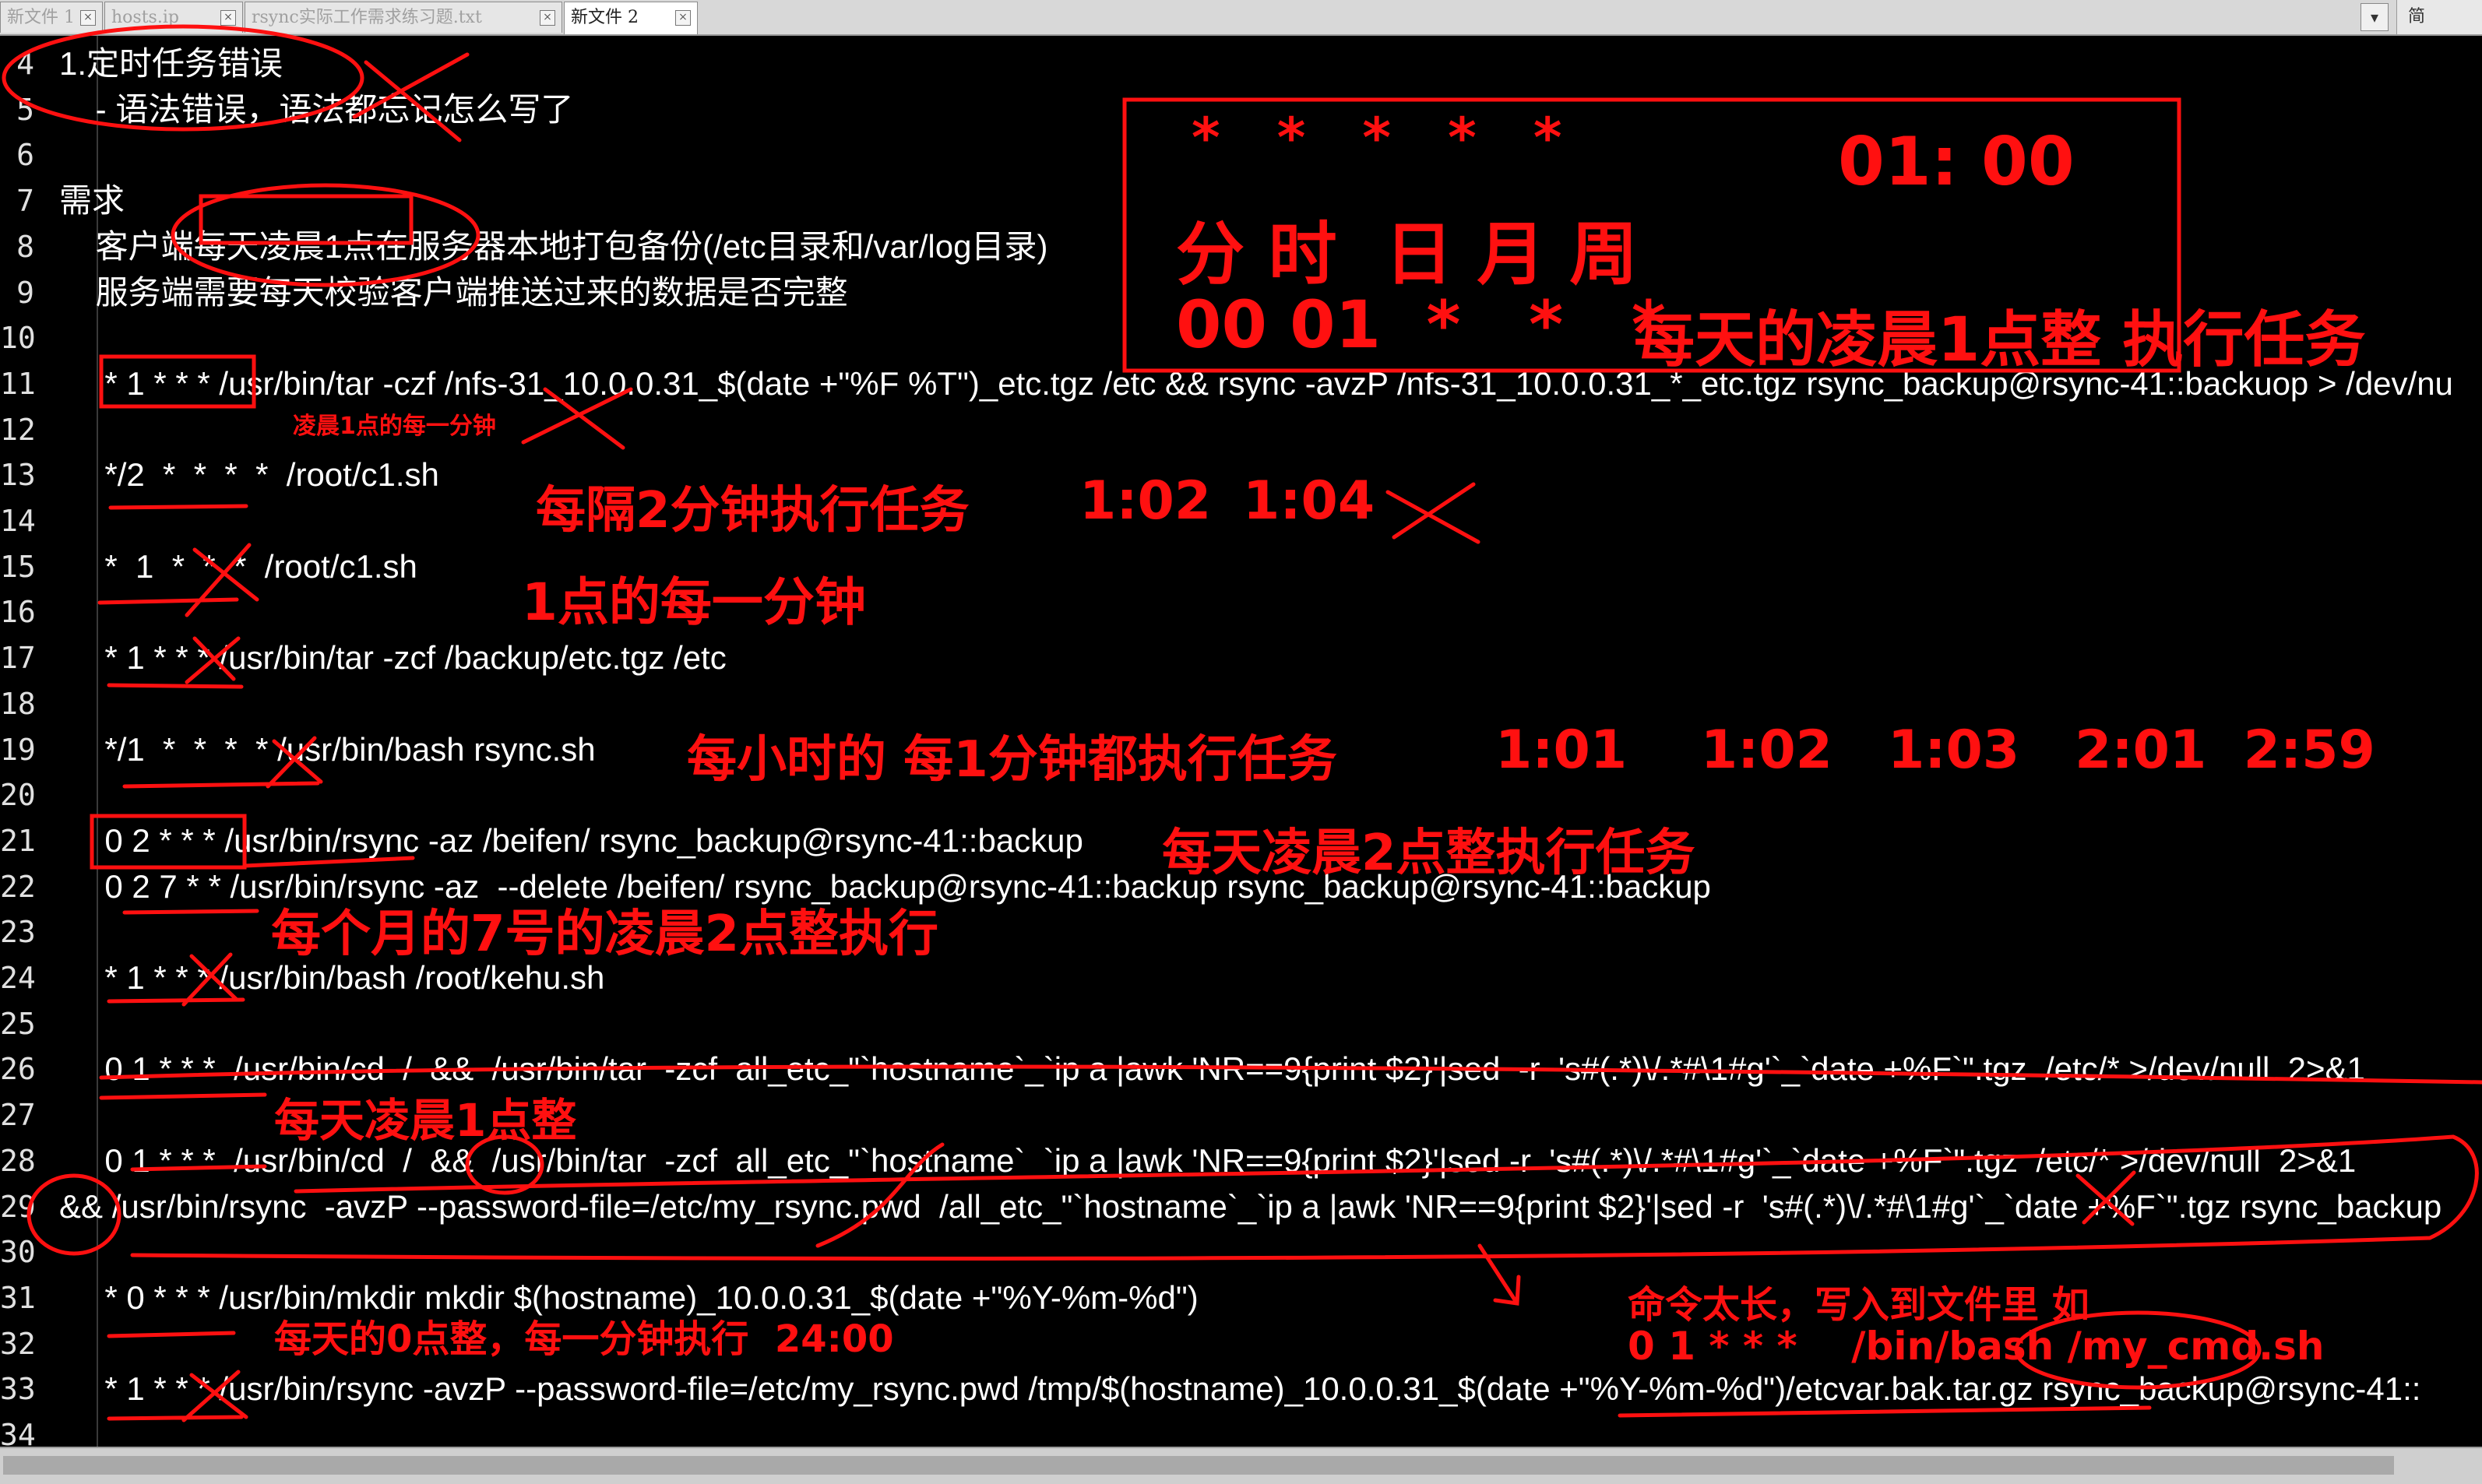 Image resolution: width=2482 pixels, height=1484 pixels. Describe the element at coordinates (18, 1160) in the screenshot. I see `line-number: 28` at that location.